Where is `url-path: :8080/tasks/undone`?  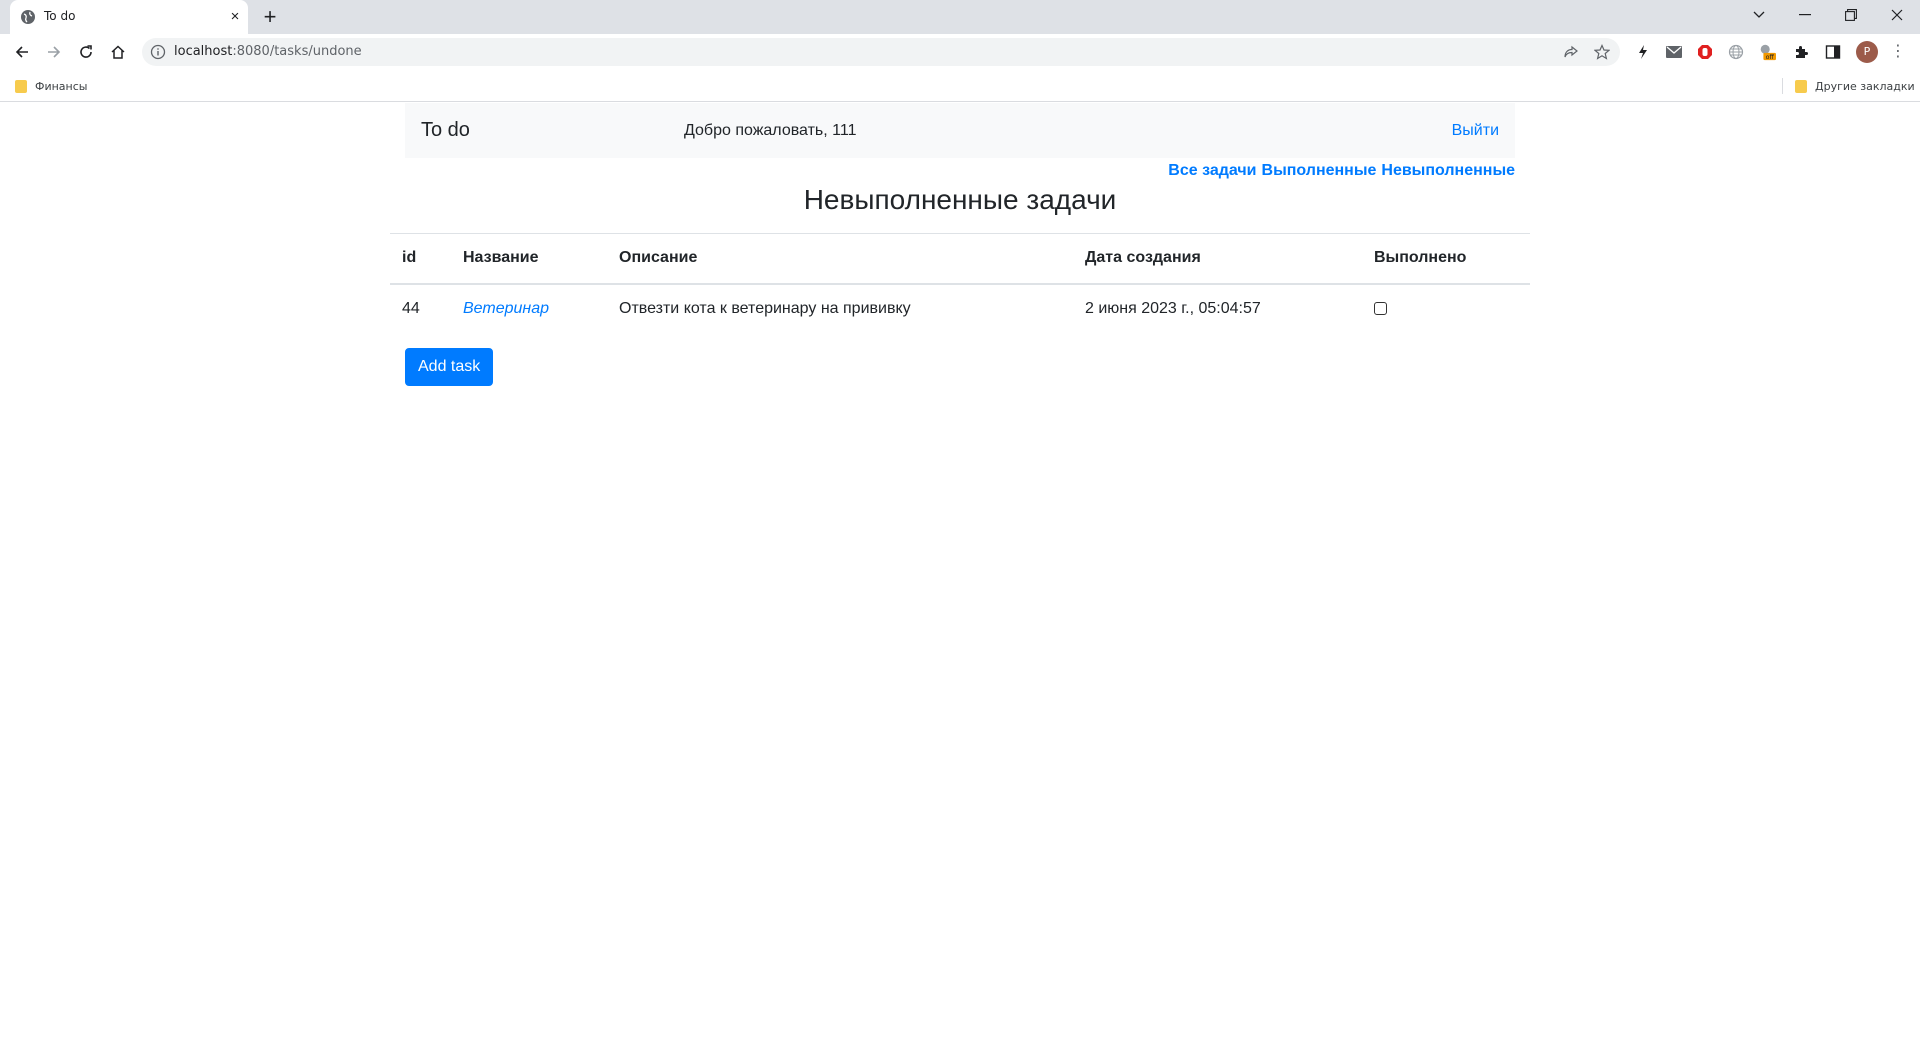 url-path: :8080/tasks/undone is located at coordinates (297, 51).